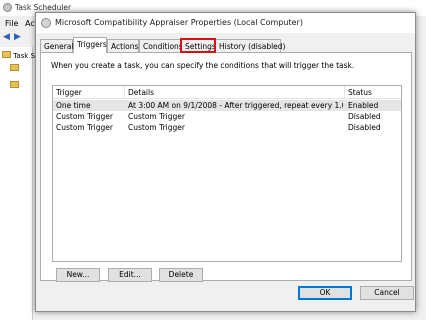  I want to click on tab-settings: Settings, so click(198, 45).